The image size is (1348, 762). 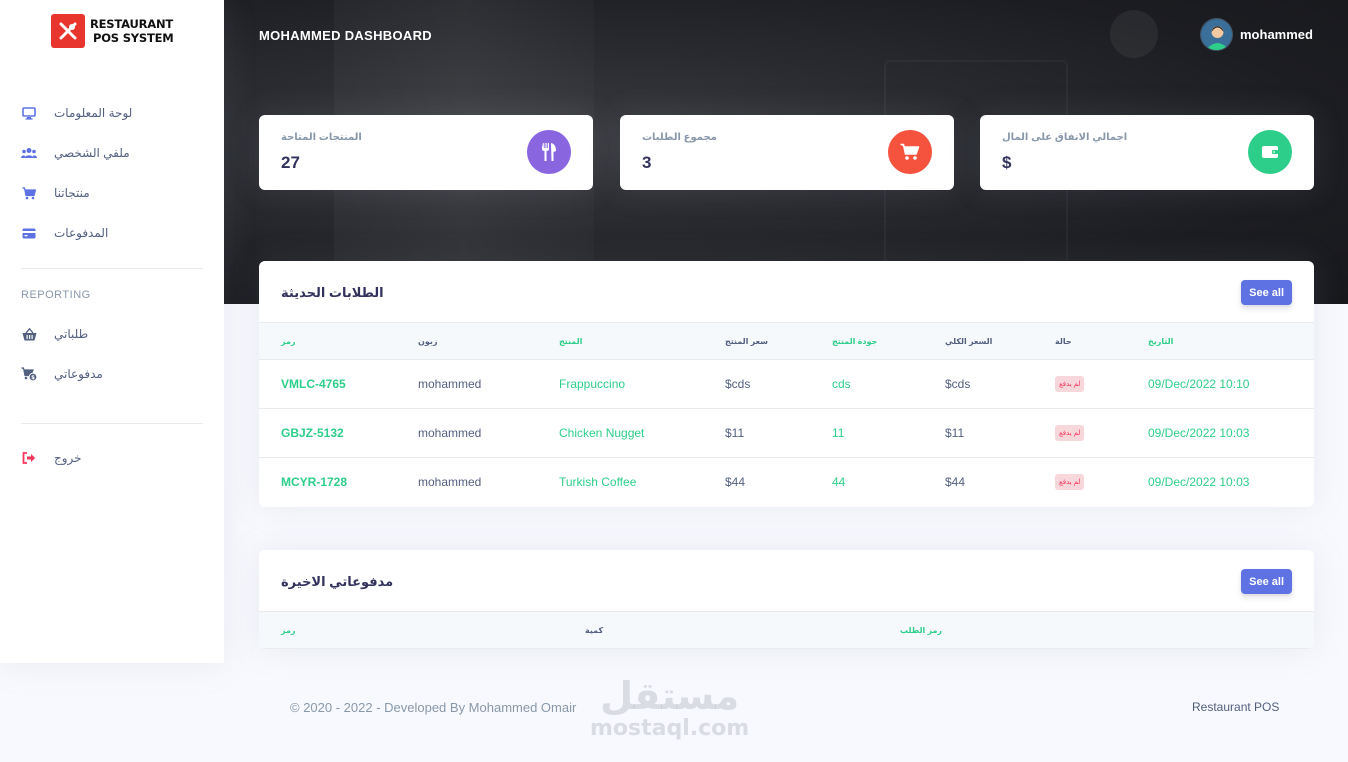 I want to click on order-product: Chicken Nugget, so click(x=602, y=433).